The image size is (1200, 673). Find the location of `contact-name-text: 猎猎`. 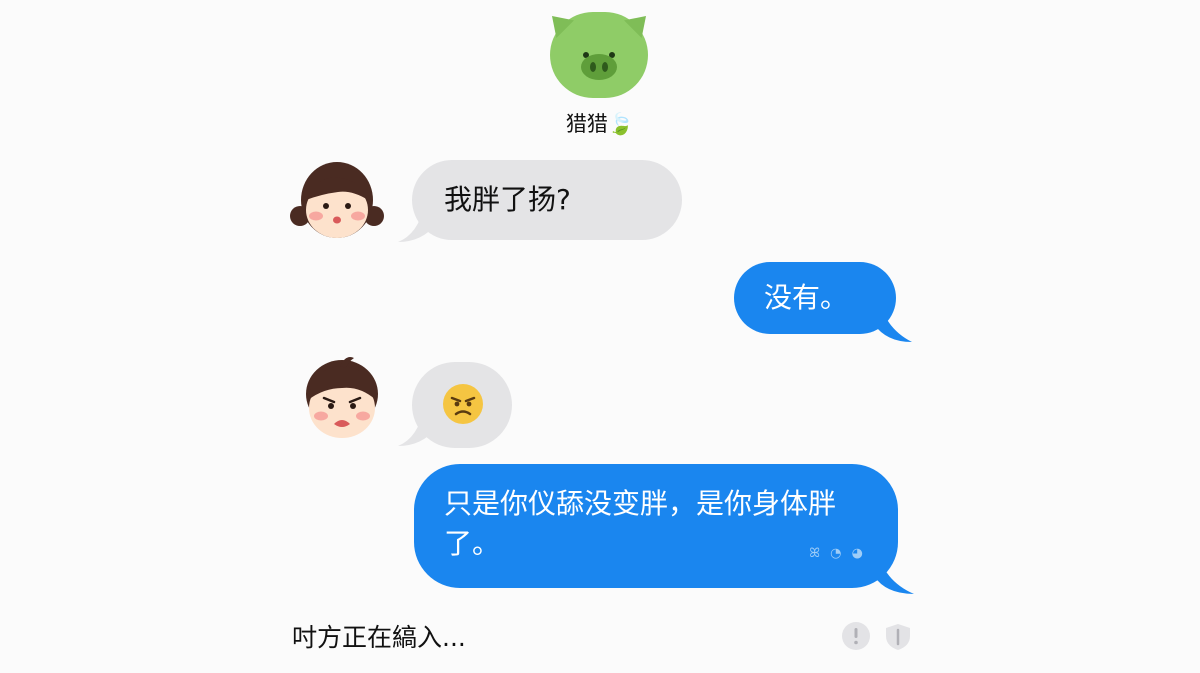

contact-name-text: 猎猎 is located at coordinates (586, 124).